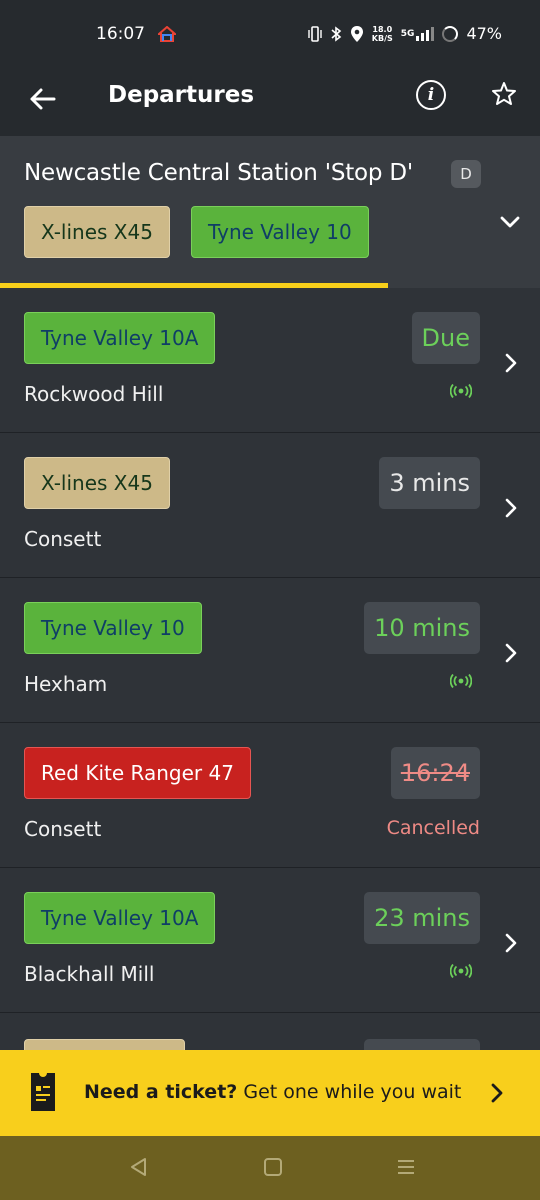 This screenshot has width=540, height=1200. What do you see at coordinates (97, 483) in the screenshot?
I see `route-badge: X-lines X45` at bounding box center [97, 483].